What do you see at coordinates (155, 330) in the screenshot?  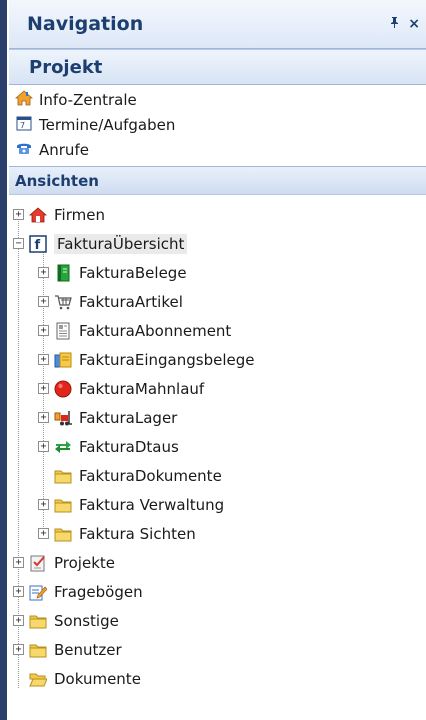 I see `tree-node-label: FakturaAbonnement` at bounding box center [155, 330].